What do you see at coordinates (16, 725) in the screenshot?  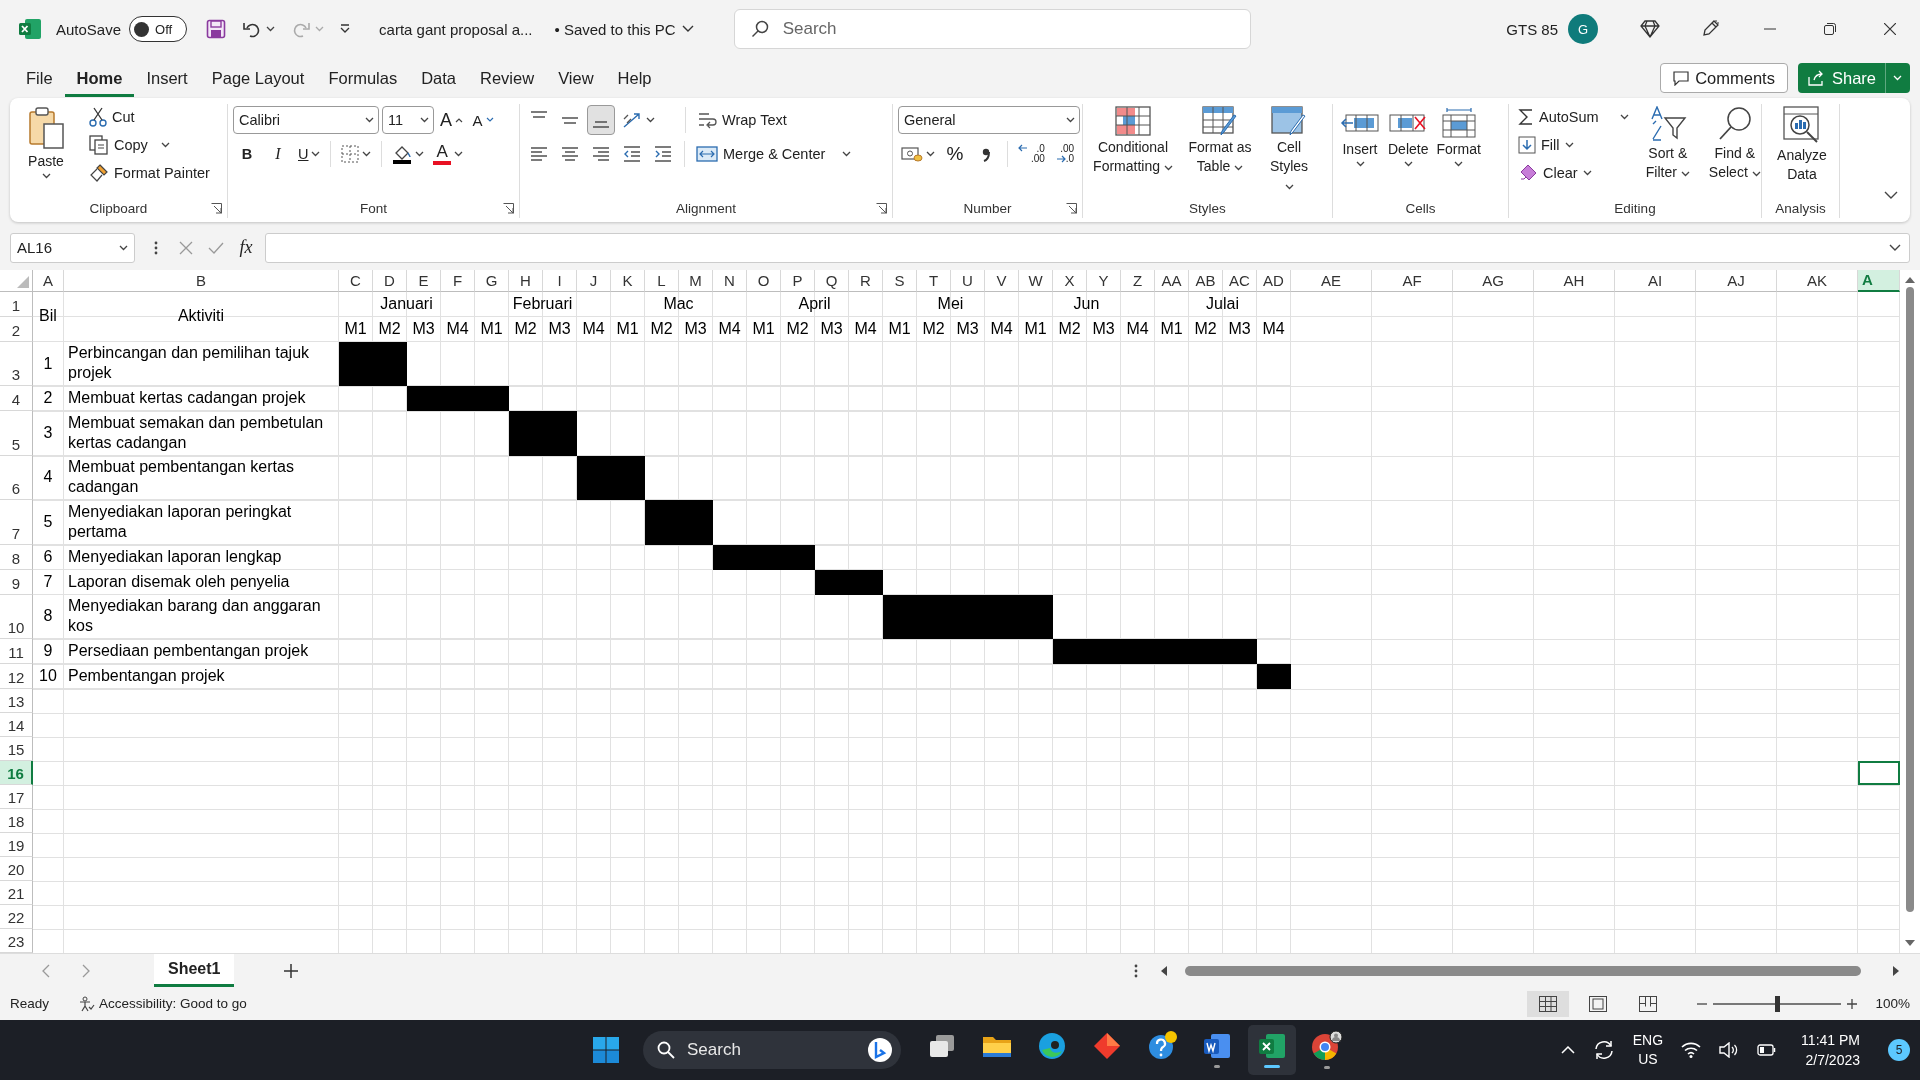 I see `row-header: 14` at bounding box center [16, 725].